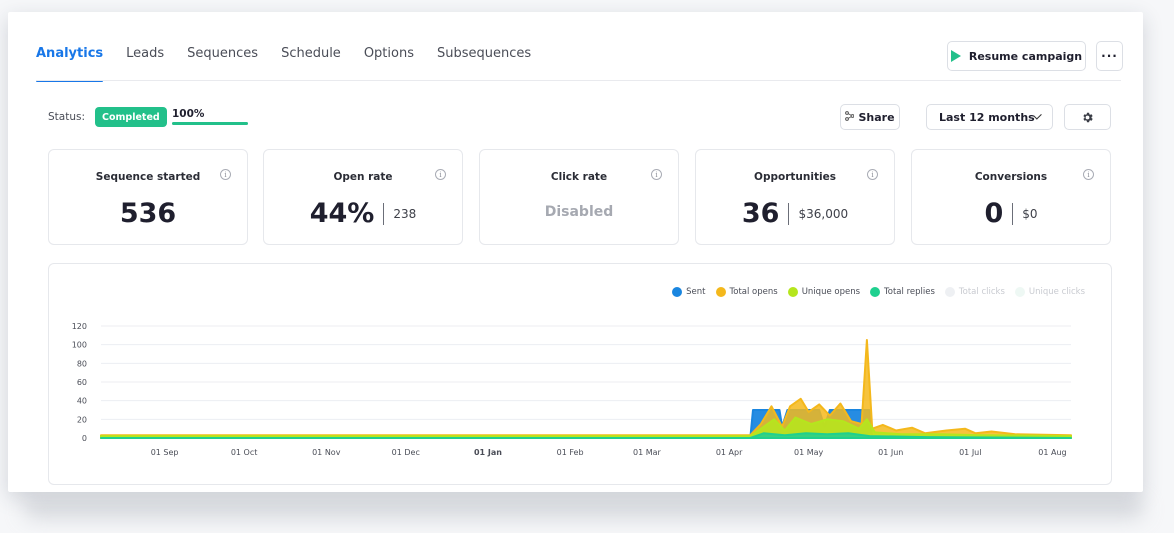  Describe the element at coordinates (579, 212) in the screenshot. I see `stat-value: Disabled` at that location.